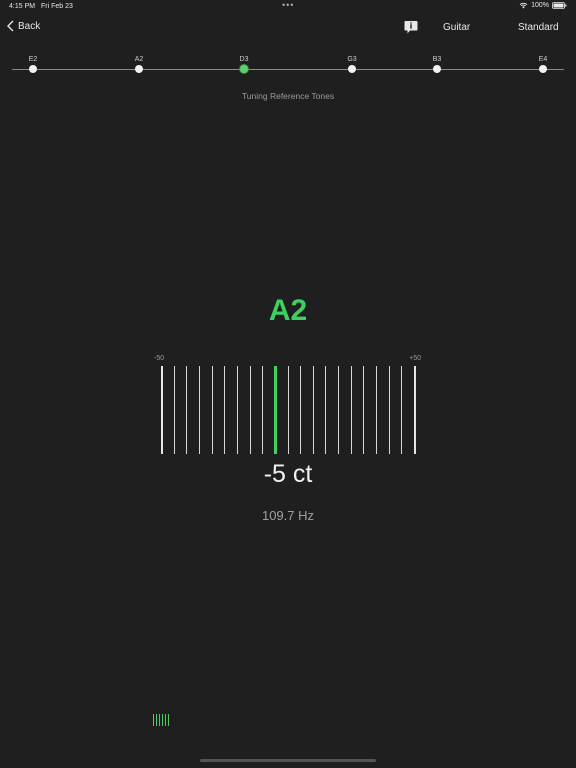 This screenshot has height=768, width=576. Describe the element at coordinates (244, 59) in the screenshot. I see `string-label: D3` at that location.